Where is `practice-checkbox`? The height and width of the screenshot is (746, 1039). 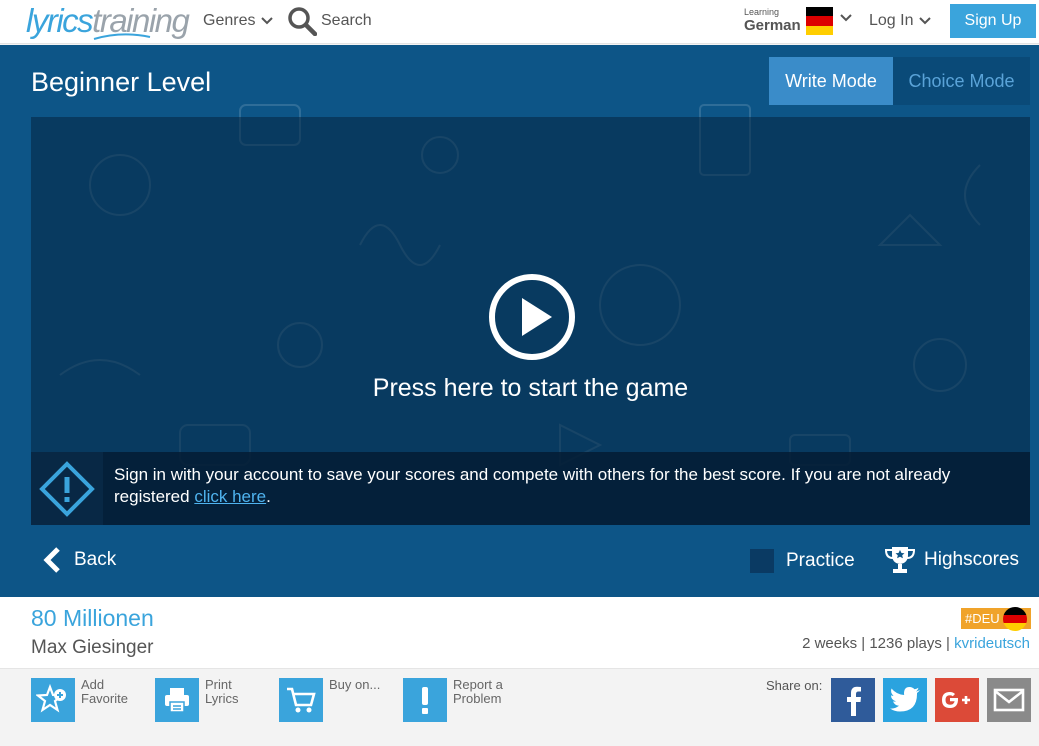
practice-checkbox is located at coordinates (762, 561).